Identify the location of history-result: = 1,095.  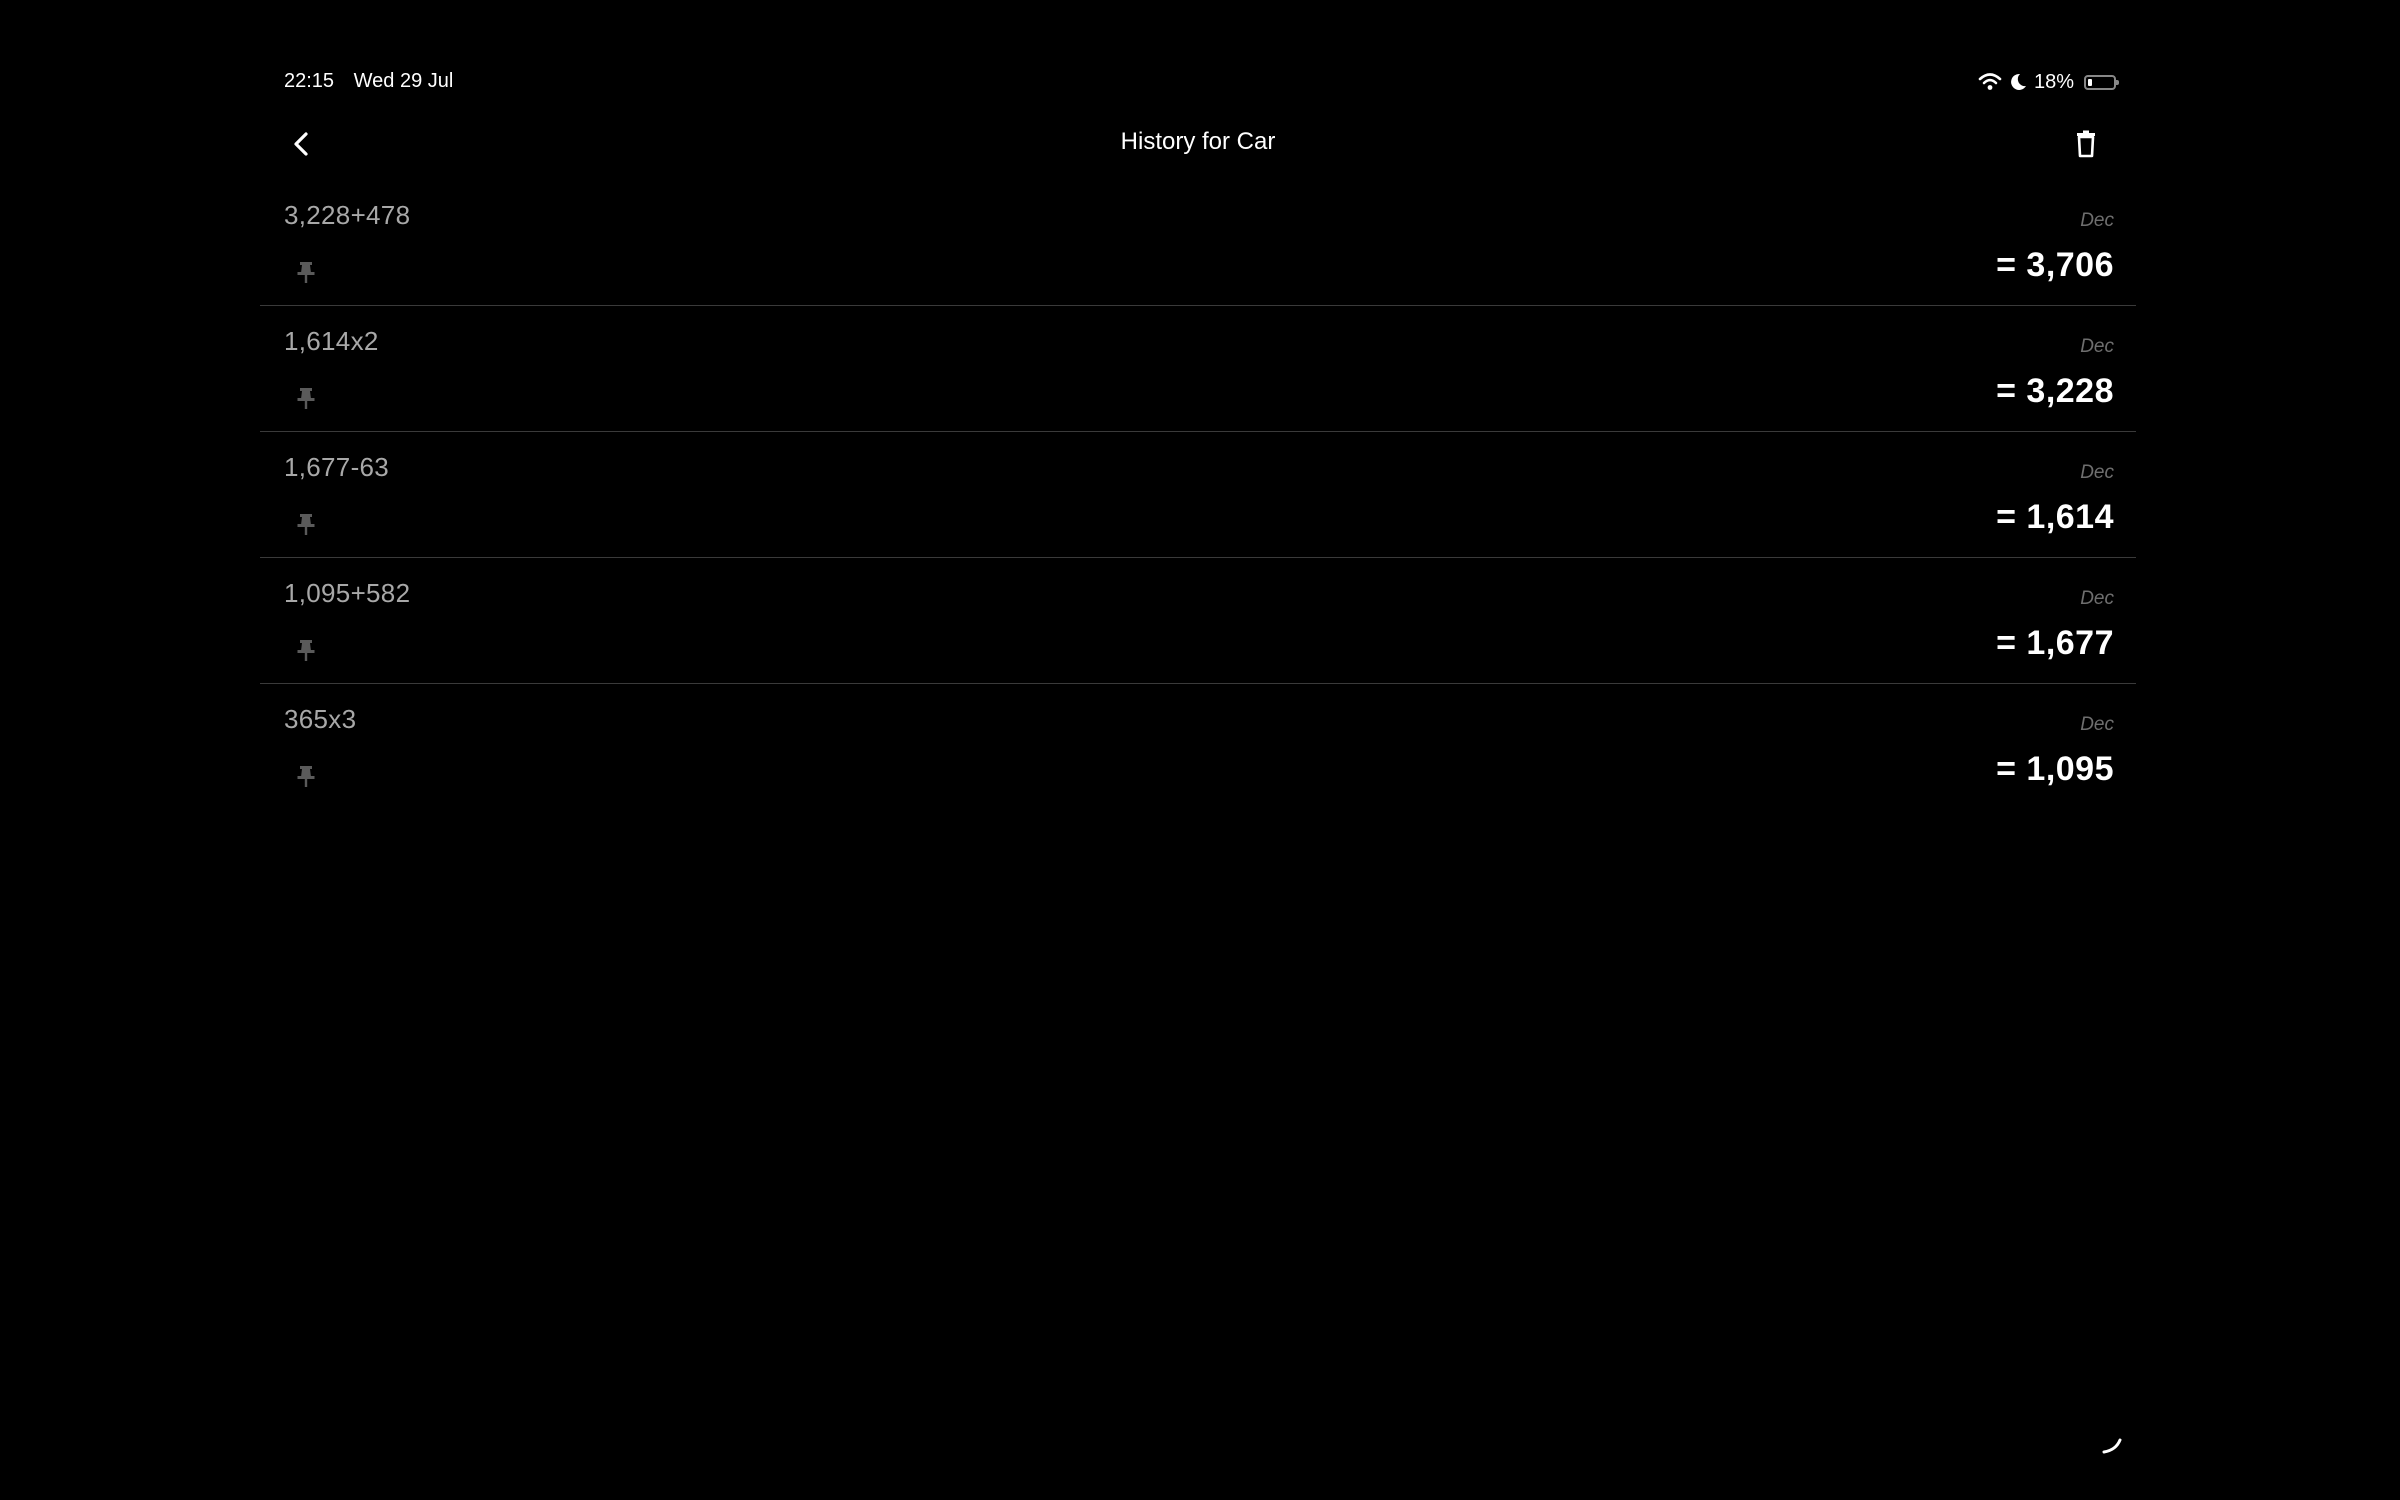
(2055, 769).